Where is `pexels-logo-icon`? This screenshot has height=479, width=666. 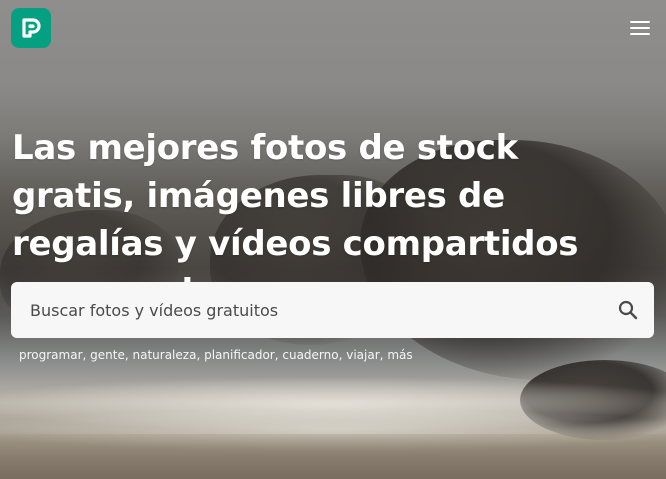 pexels-logo-icon is located at coordinates (31, 28).